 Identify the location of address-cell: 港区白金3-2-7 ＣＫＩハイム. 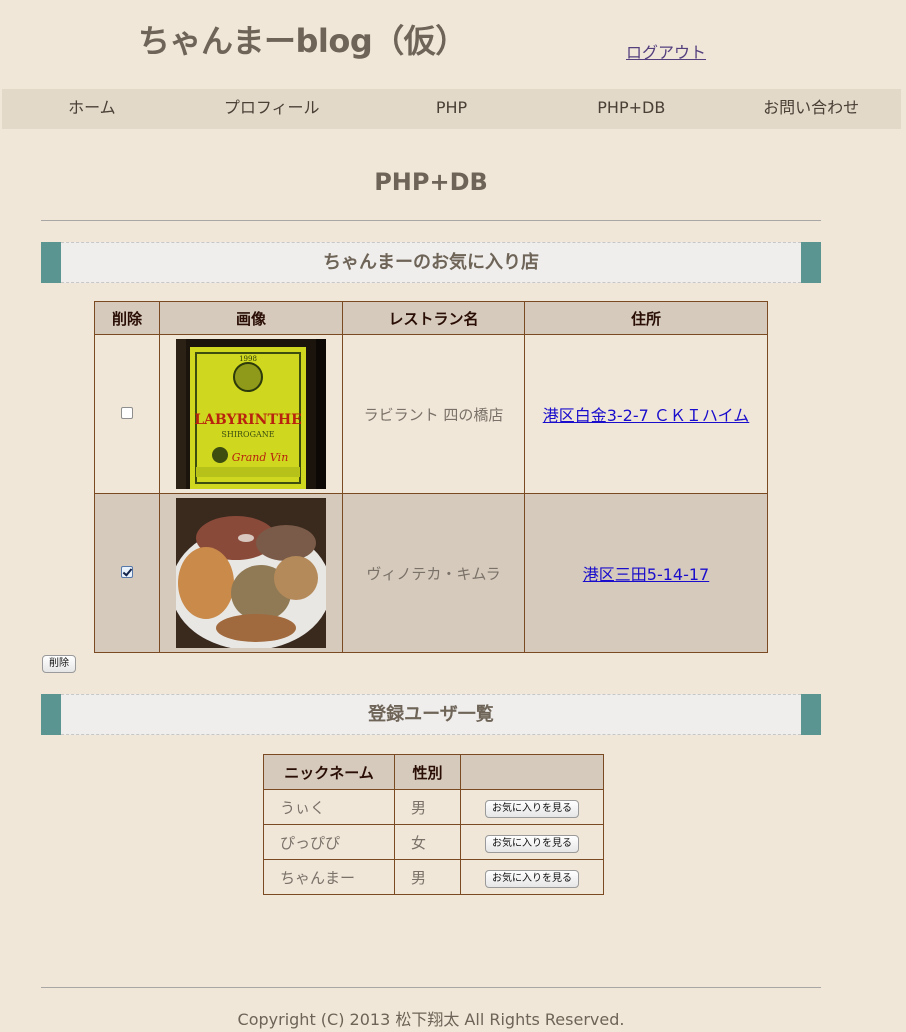
(646, 414).